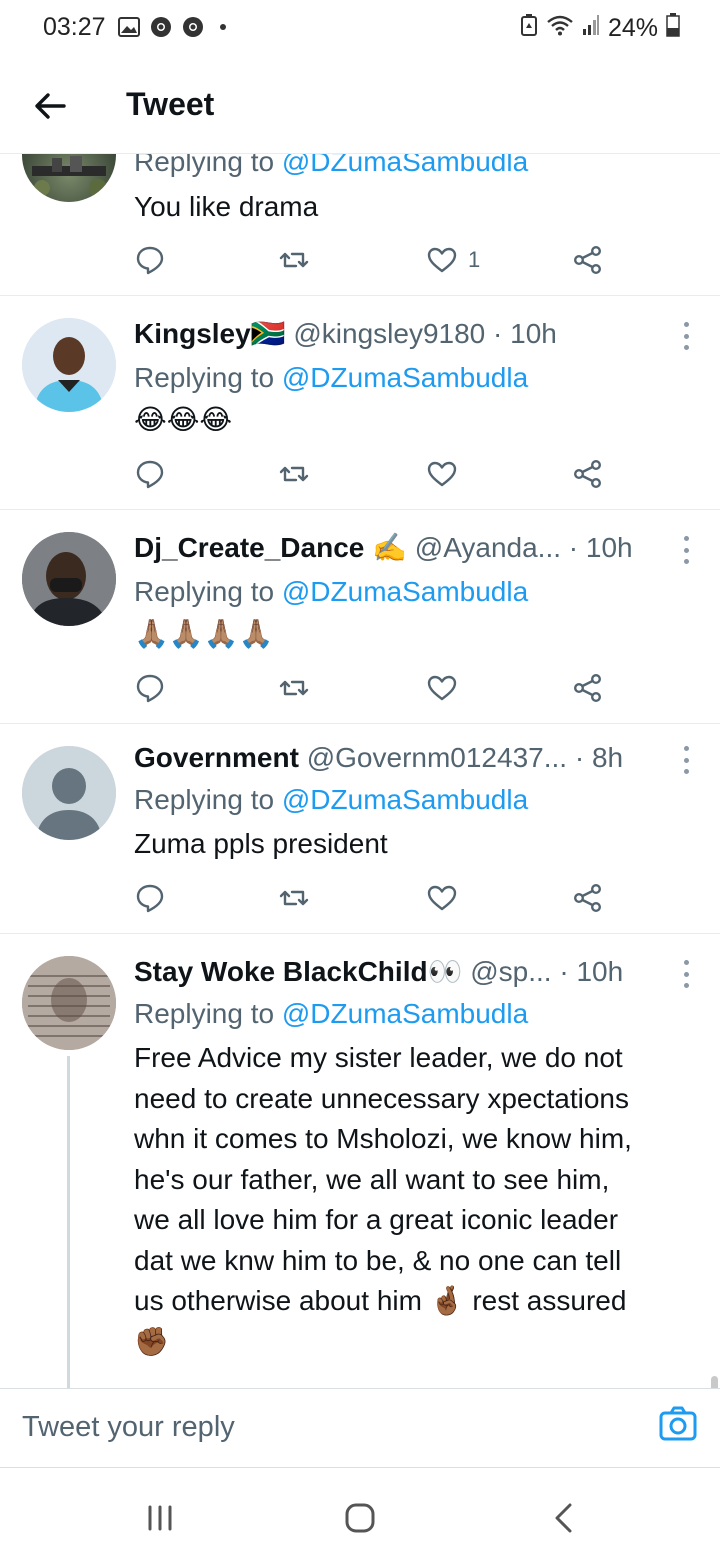 Image resolution: width=720 pixels, height=1560 pixels. I want to click on top-app-bar: Tweet, so click(360, 106).